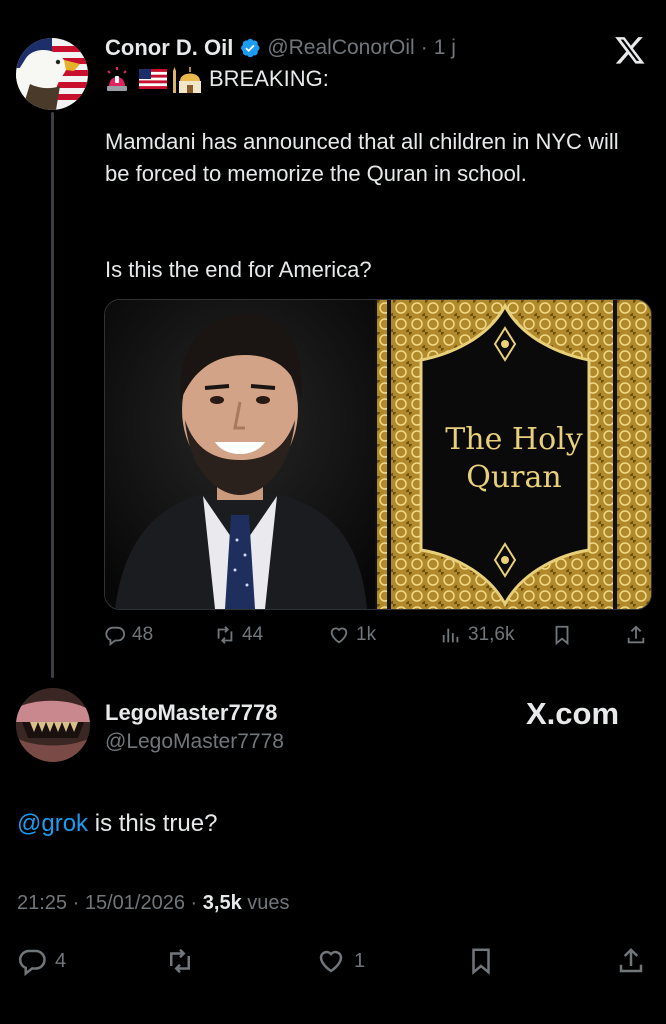 The image size is (666, 1024). What do you see at coordinates (153, 79) in the screenshot?
I see `us-flag-icon` at bounding box center [153, 79].